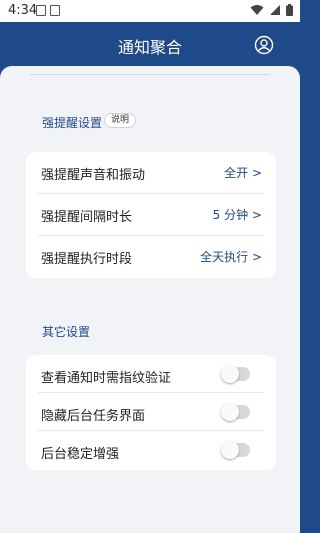 The image size is (320, 533). Describe the element at coordinates (151, 173) in the screenshot. I see `setting-row-sound-vibration: 强提醒声音和振动 全开 >` at that location.